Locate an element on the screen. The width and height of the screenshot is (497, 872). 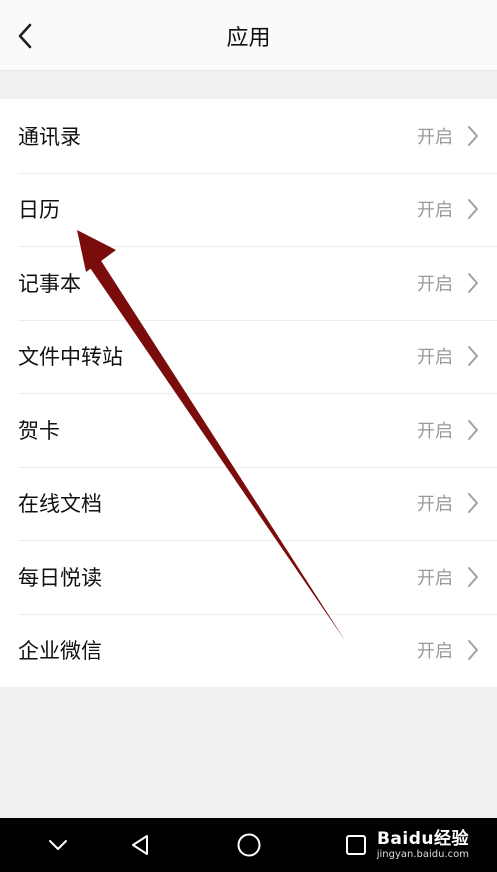
nav-recents-icon is located at coordinates (356, 845).